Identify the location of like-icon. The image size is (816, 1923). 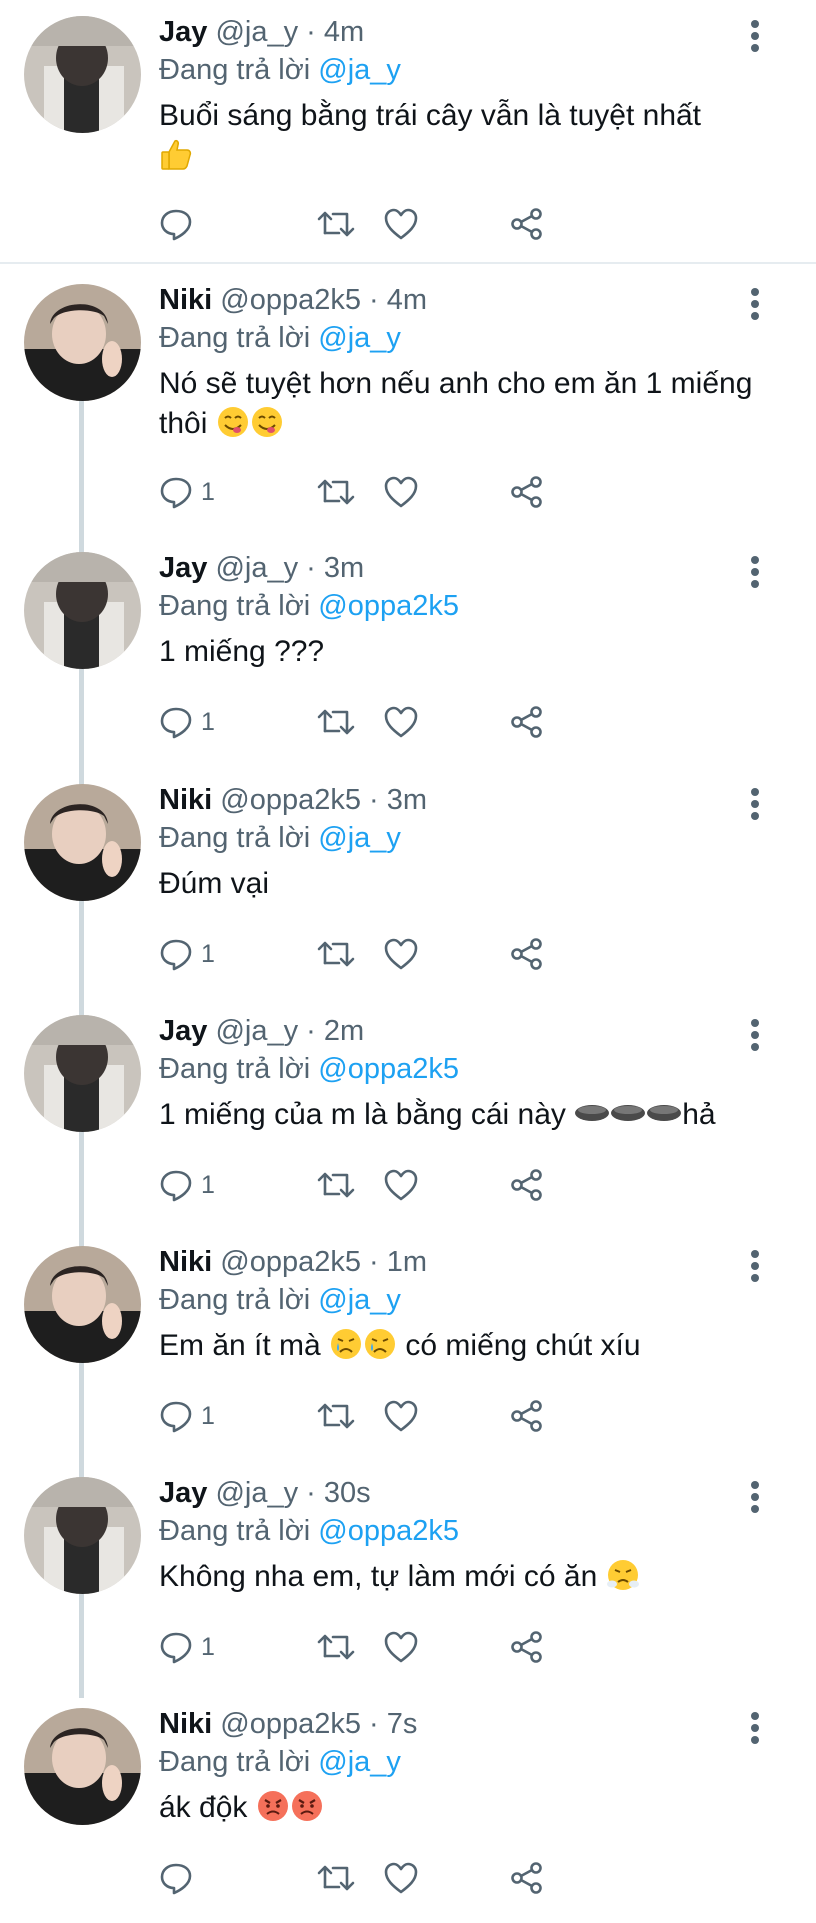
(401, 1185).